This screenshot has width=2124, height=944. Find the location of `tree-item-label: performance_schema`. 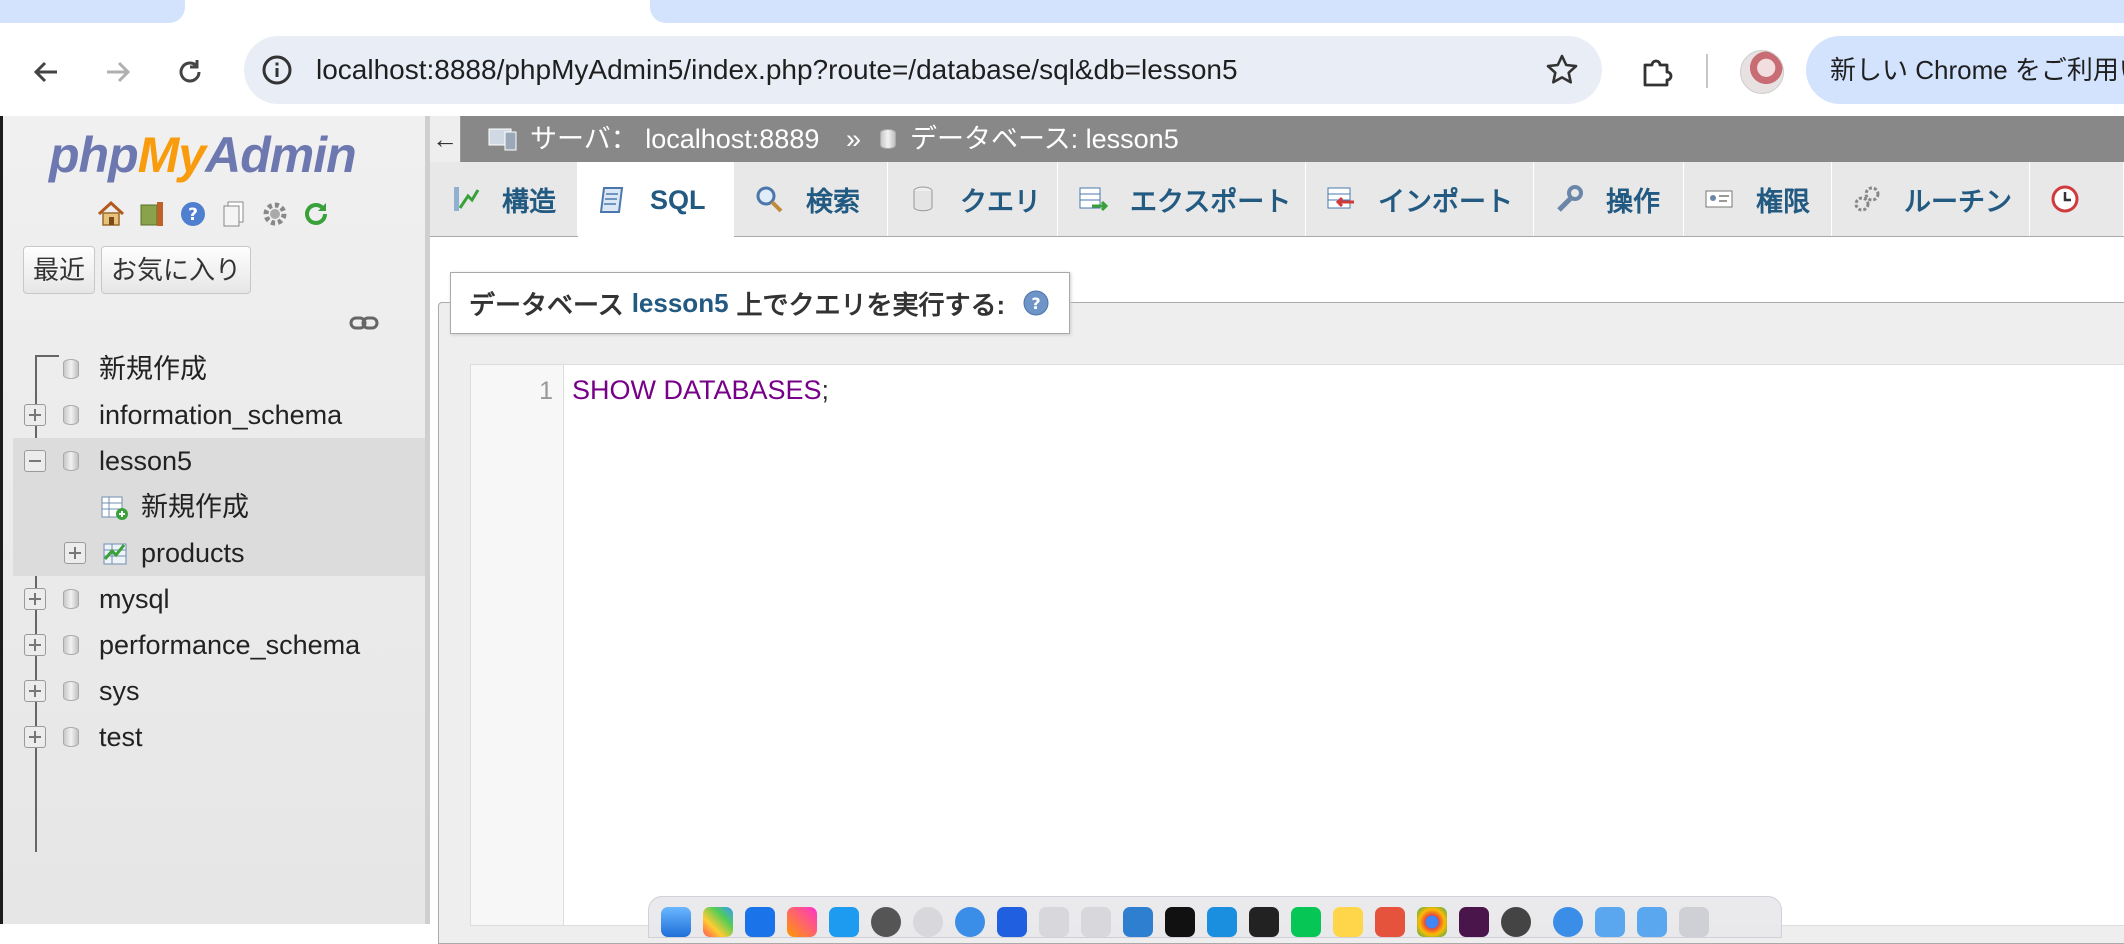

tree-item-label: performance_schema is located at coordinates (229, 645).